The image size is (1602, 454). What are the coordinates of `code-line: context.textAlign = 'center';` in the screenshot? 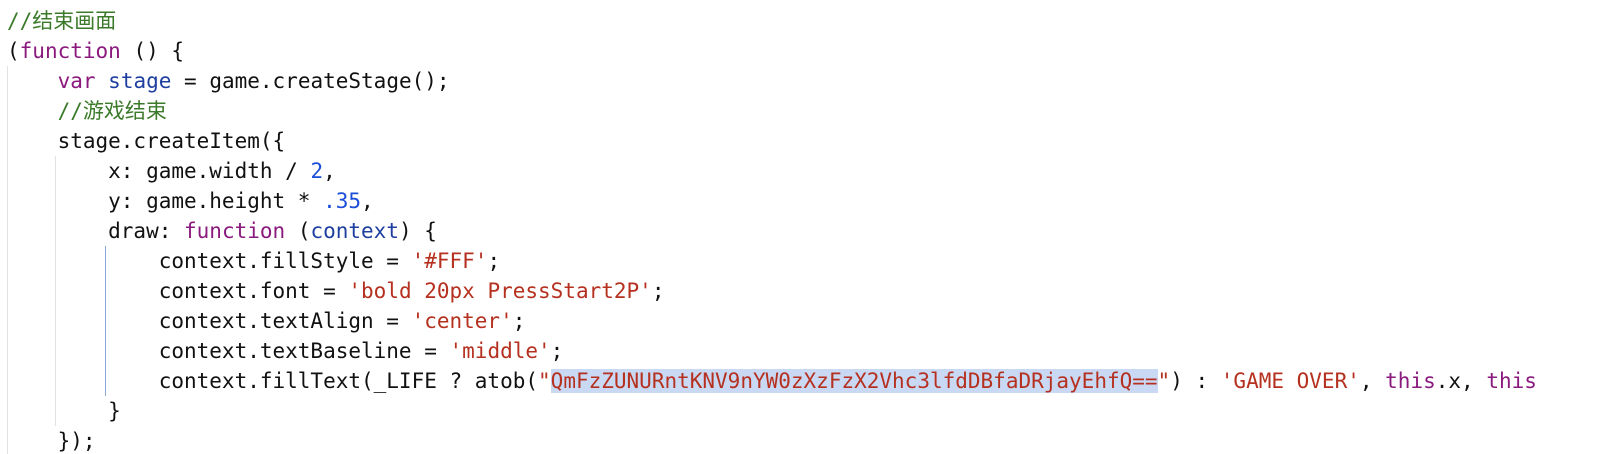 It's located at (266, 321).